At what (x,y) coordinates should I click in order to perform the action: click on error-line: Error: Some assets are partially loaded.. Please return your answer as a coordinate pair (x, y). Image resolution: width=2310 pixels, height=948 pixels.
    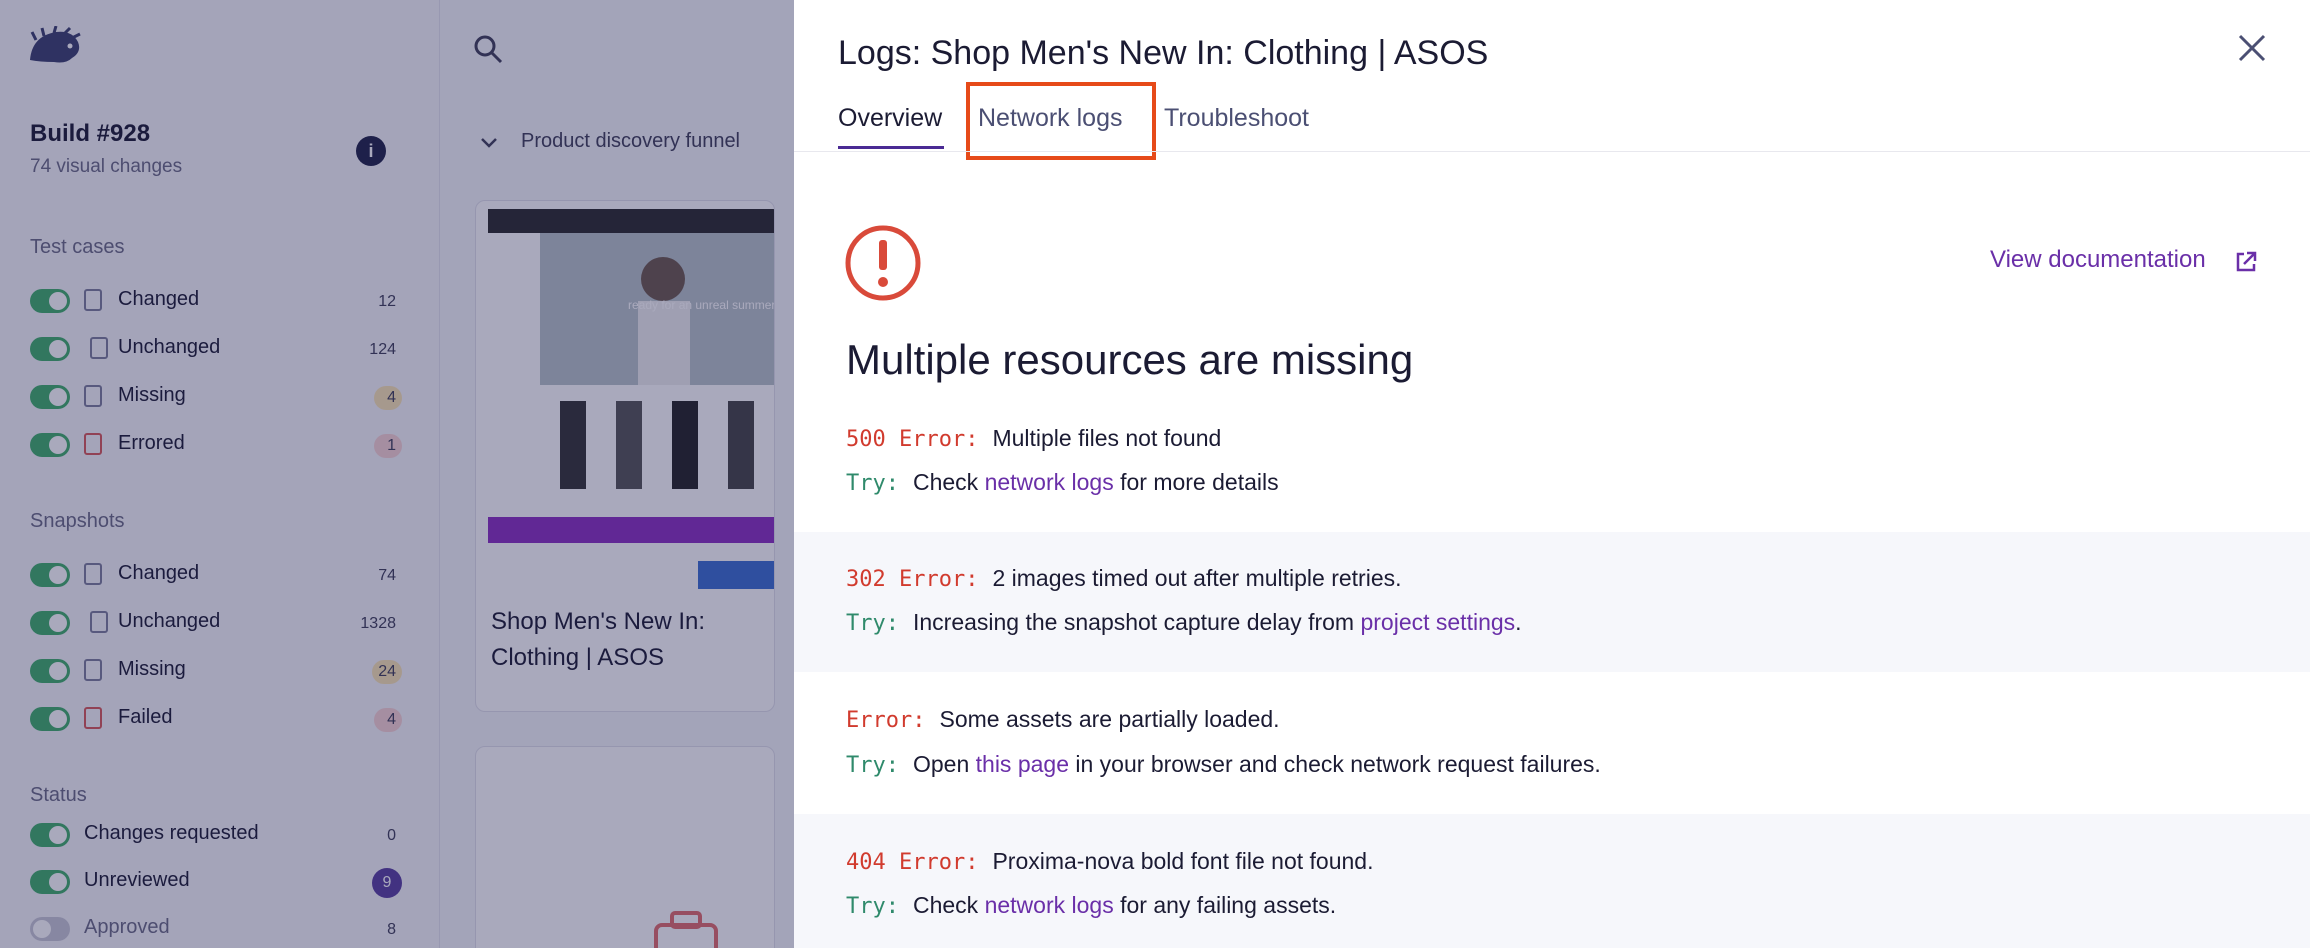
    Looking at the image, I should click on (1063, 719).